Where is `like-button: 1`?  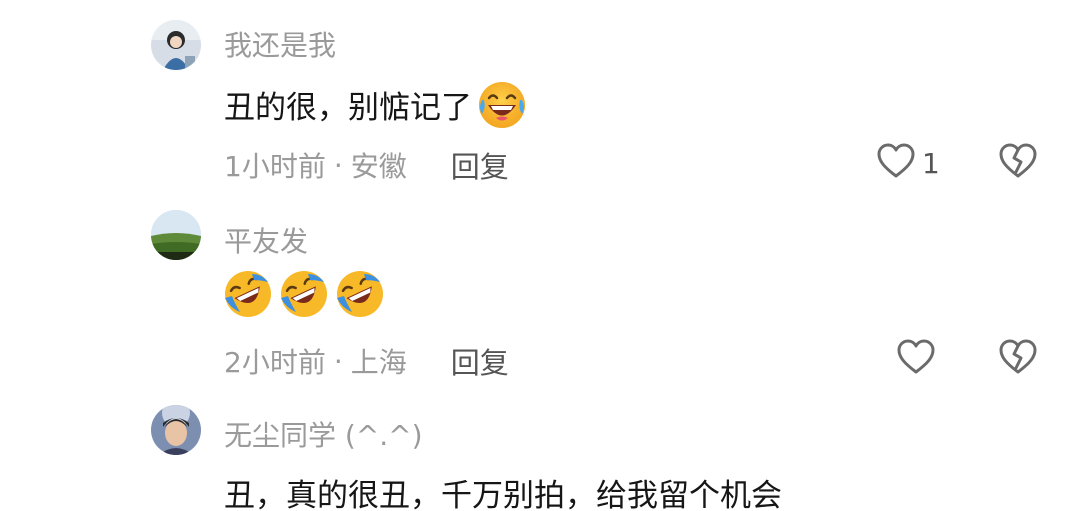 like-button: 1 is located at coordinates (908, 163).